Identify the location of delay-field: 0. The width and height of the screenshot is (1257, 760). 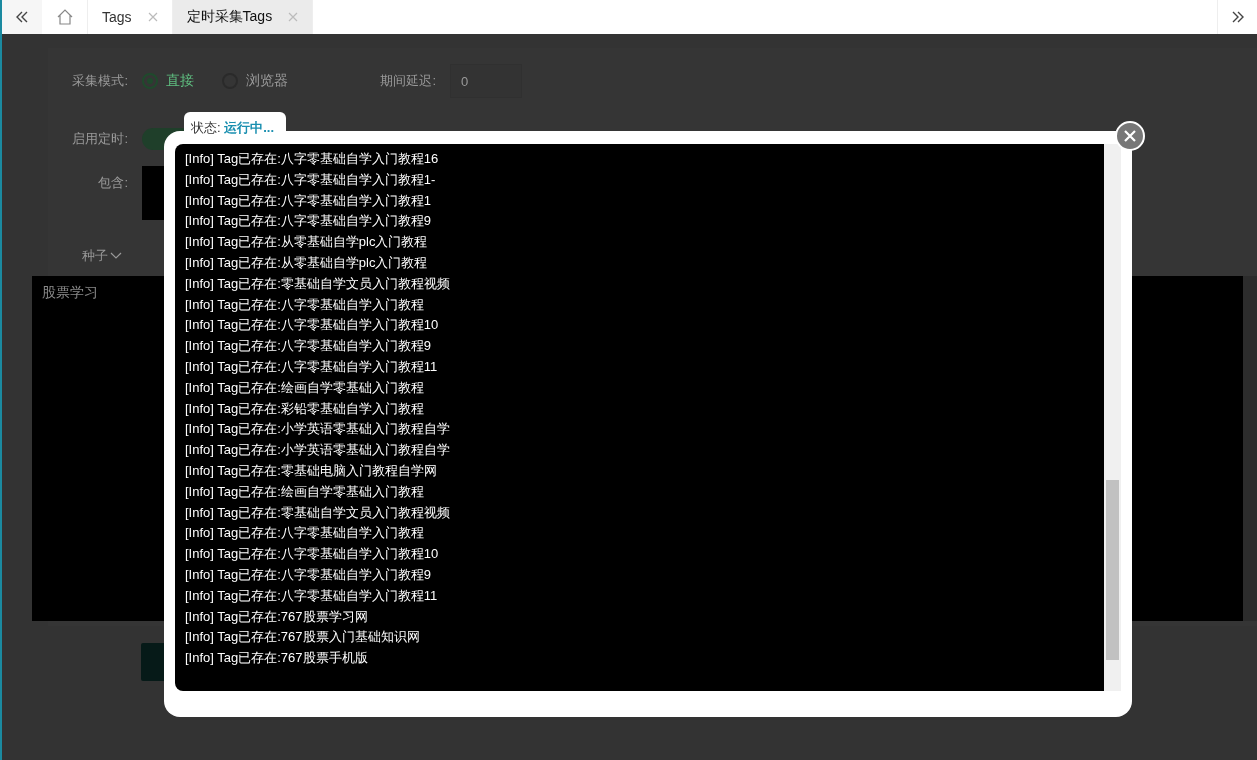
(486, 81).